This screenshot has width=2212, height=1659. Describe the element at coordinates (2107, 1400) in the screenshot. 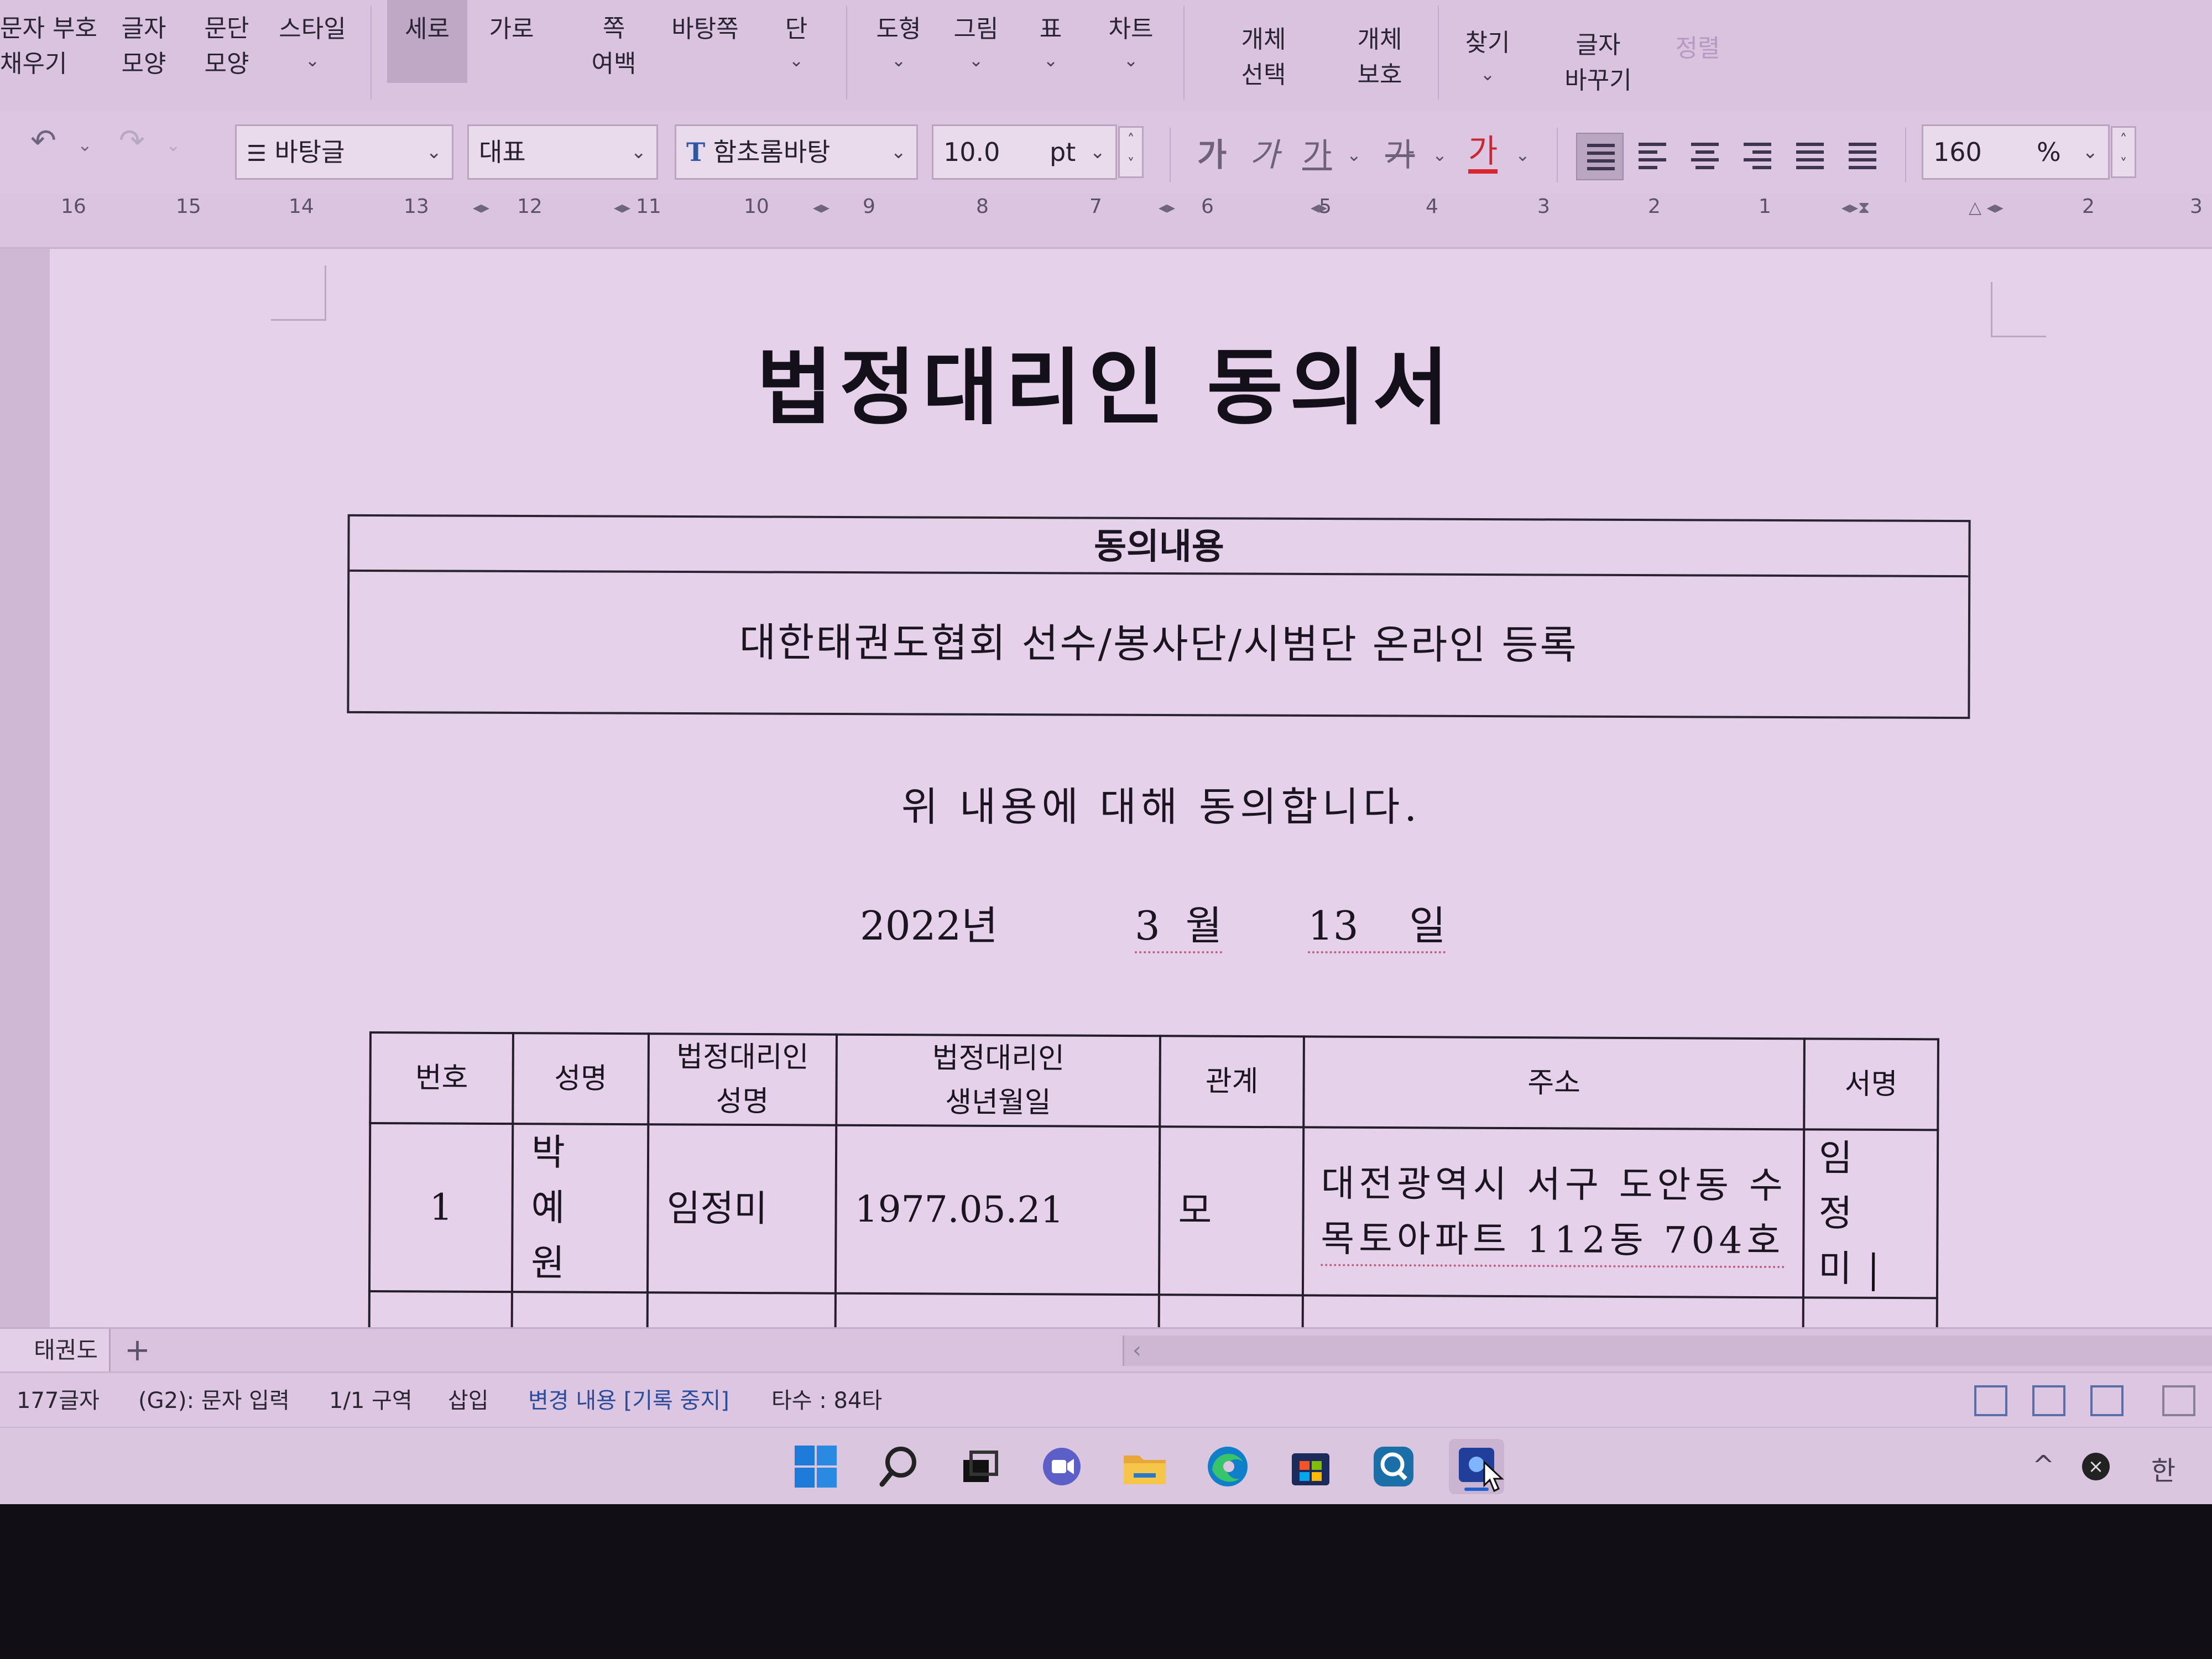

I see `view-full-icon` at that location.